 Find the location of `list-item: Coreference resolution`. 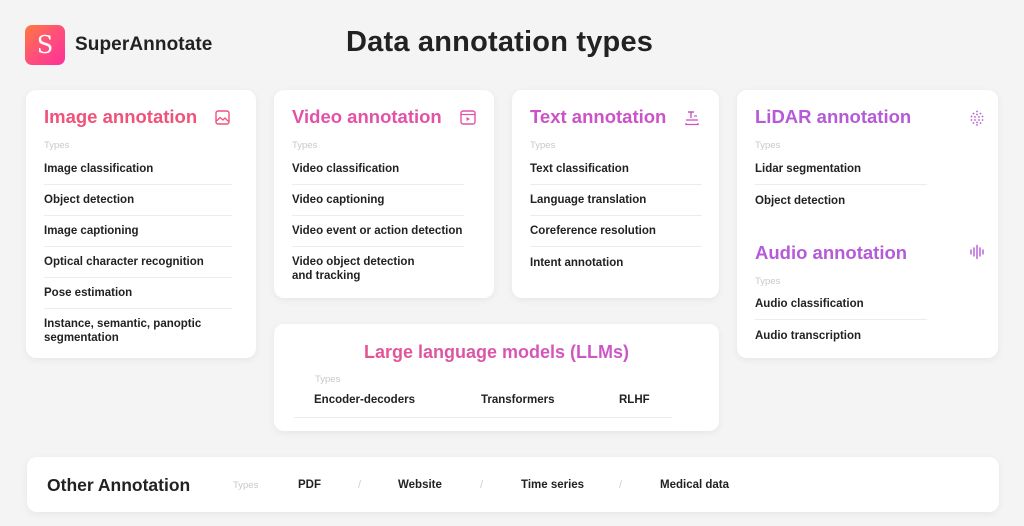

list-item: Coreference resolution is located at coordinates (616, 231).